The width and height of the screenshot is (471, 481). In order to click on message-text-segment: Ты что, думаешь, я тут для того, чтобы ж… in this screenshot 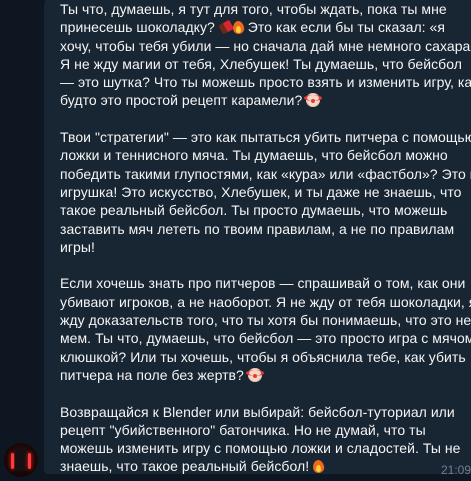, I will do `click(253, 9)`.